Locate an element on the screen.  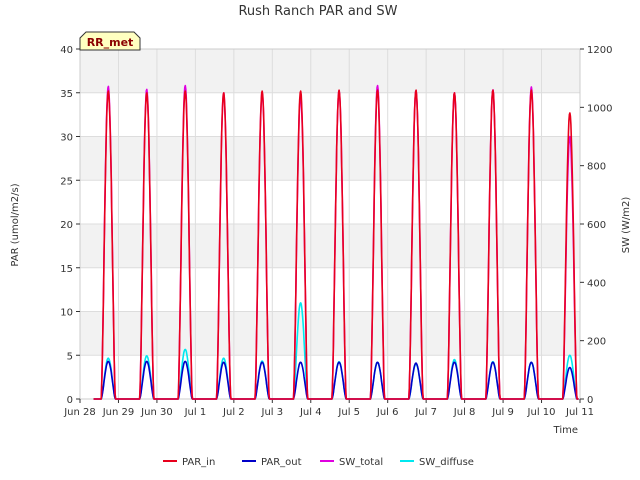
x-tick-label: Jul 10 is located at coordinates (541, 412).